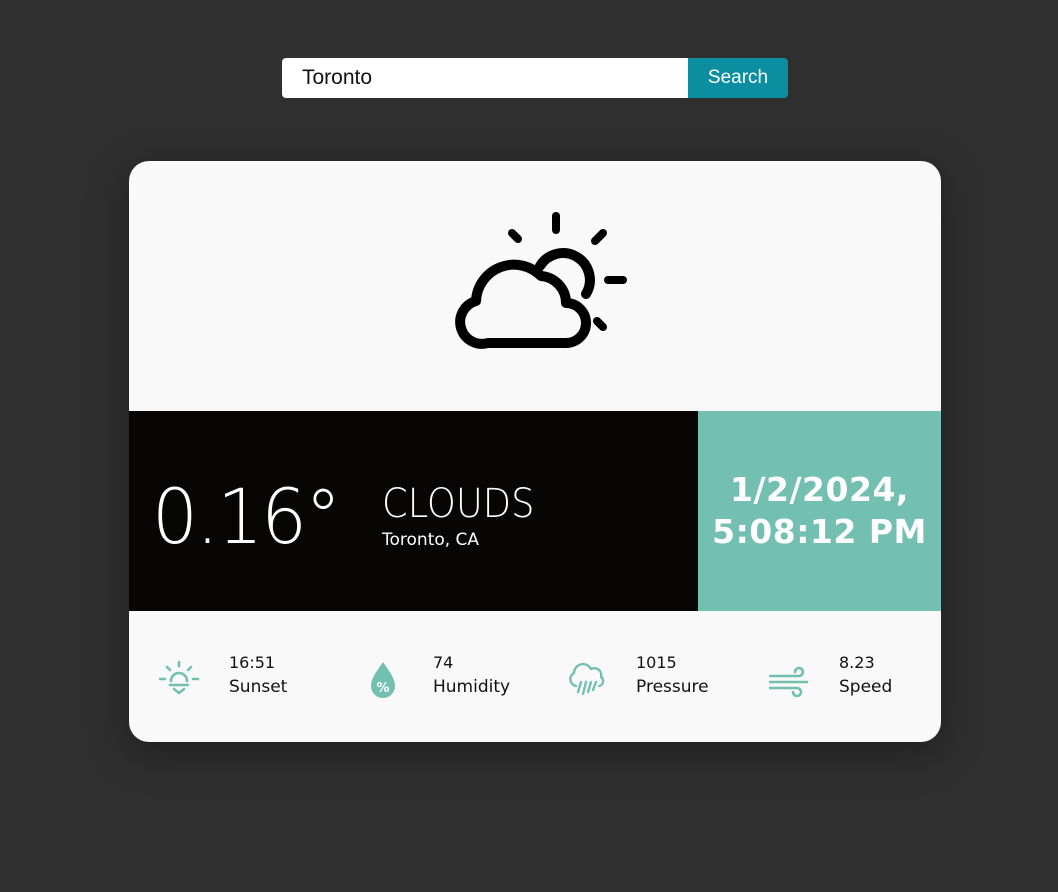 This screenshot has width=1058, height=892. I want to click on date-label: 1/2/2024,, so click(819, 489).